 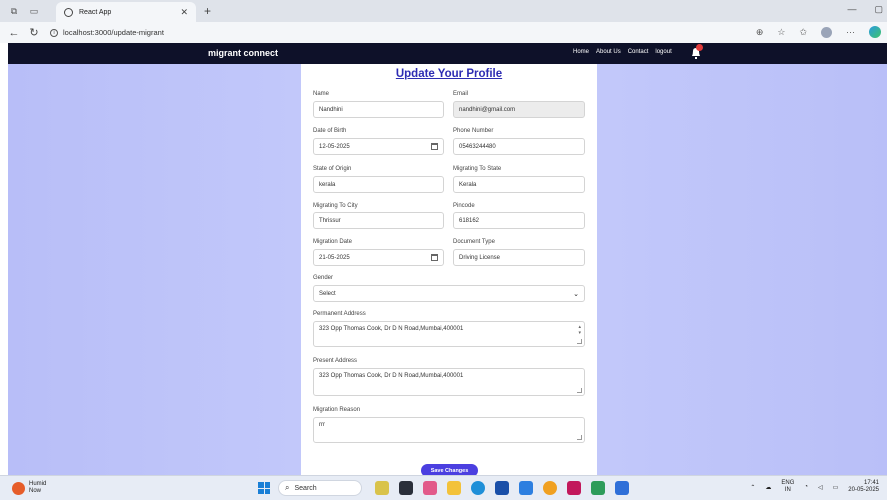 I want to click on pincode-input: 618162, so click(x=519, y=220).